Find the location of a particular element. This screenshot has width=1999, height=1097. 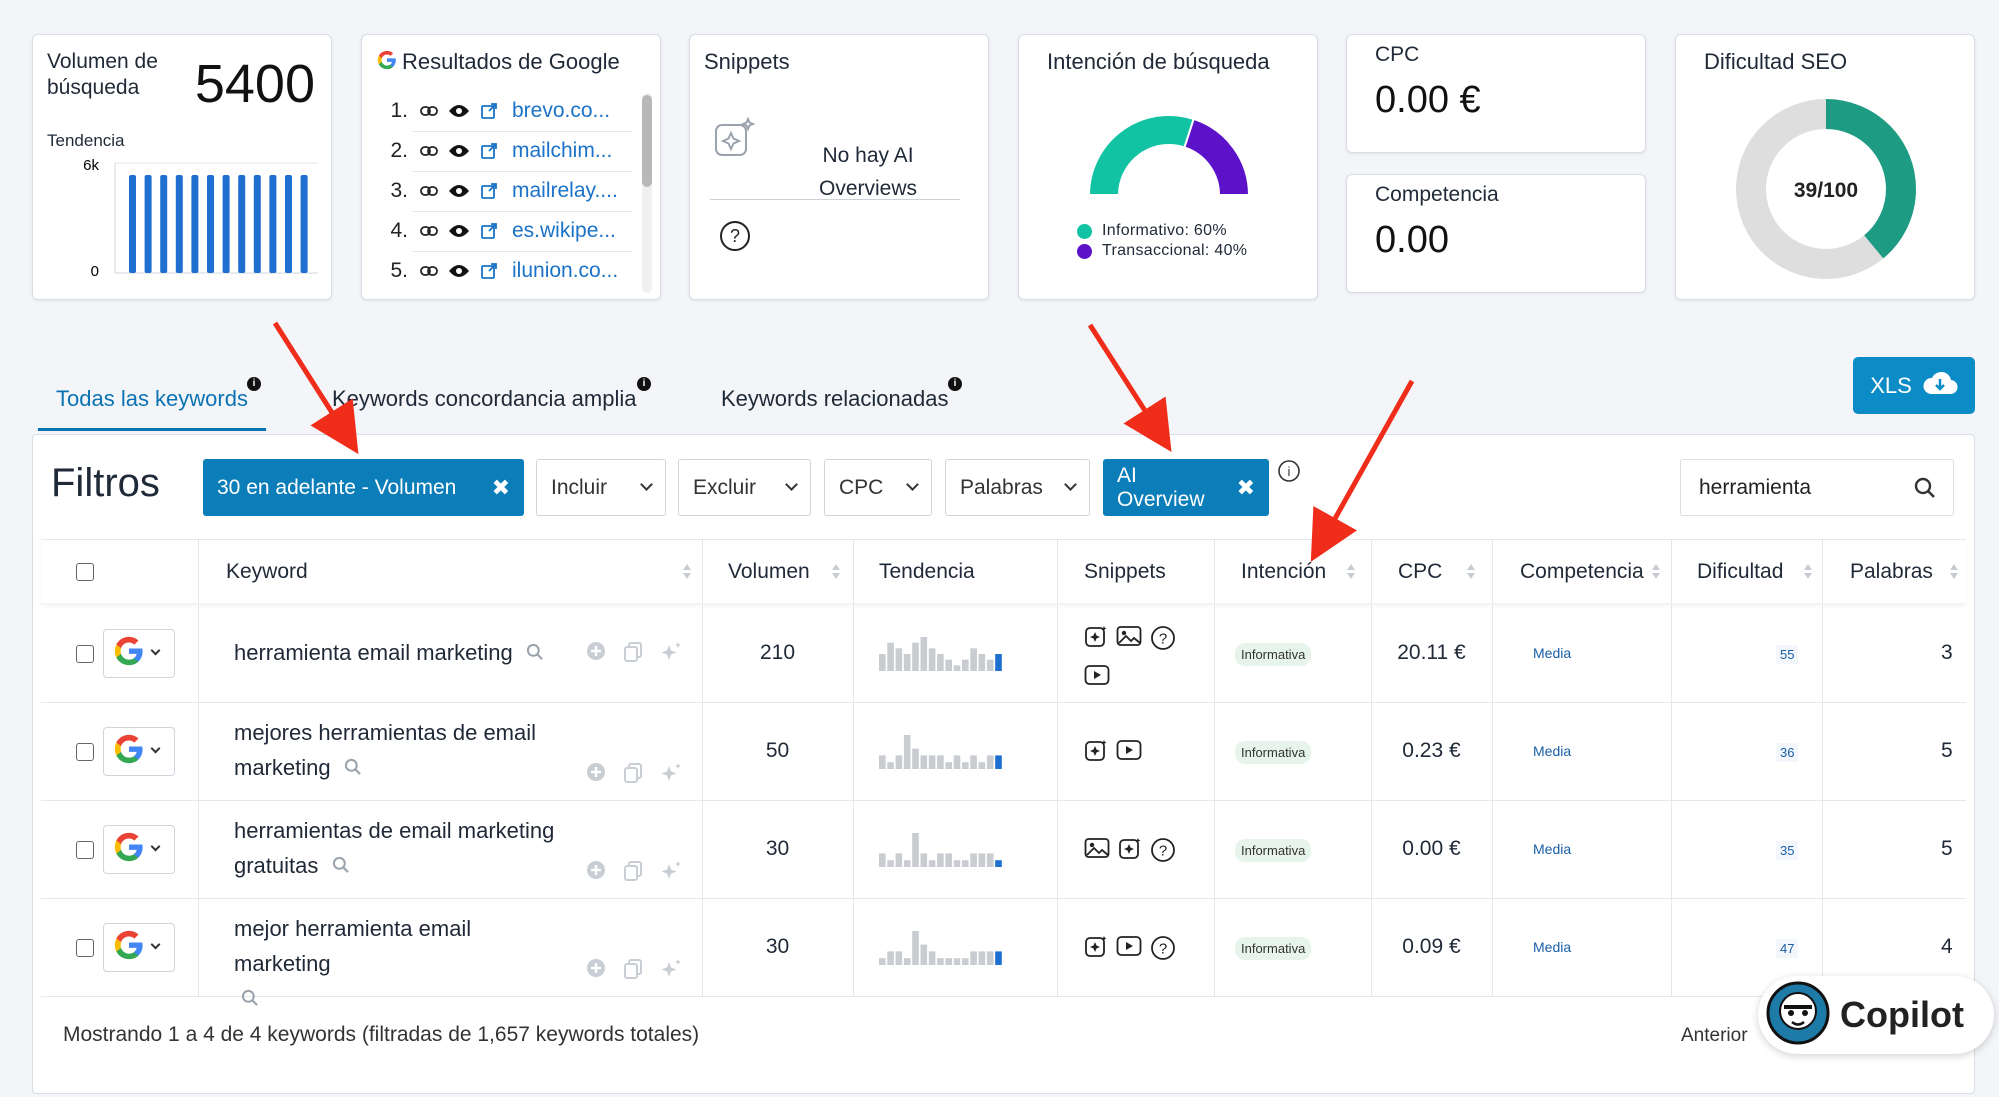

export-xls-button: XLS is located at coordinates (1914, 385).